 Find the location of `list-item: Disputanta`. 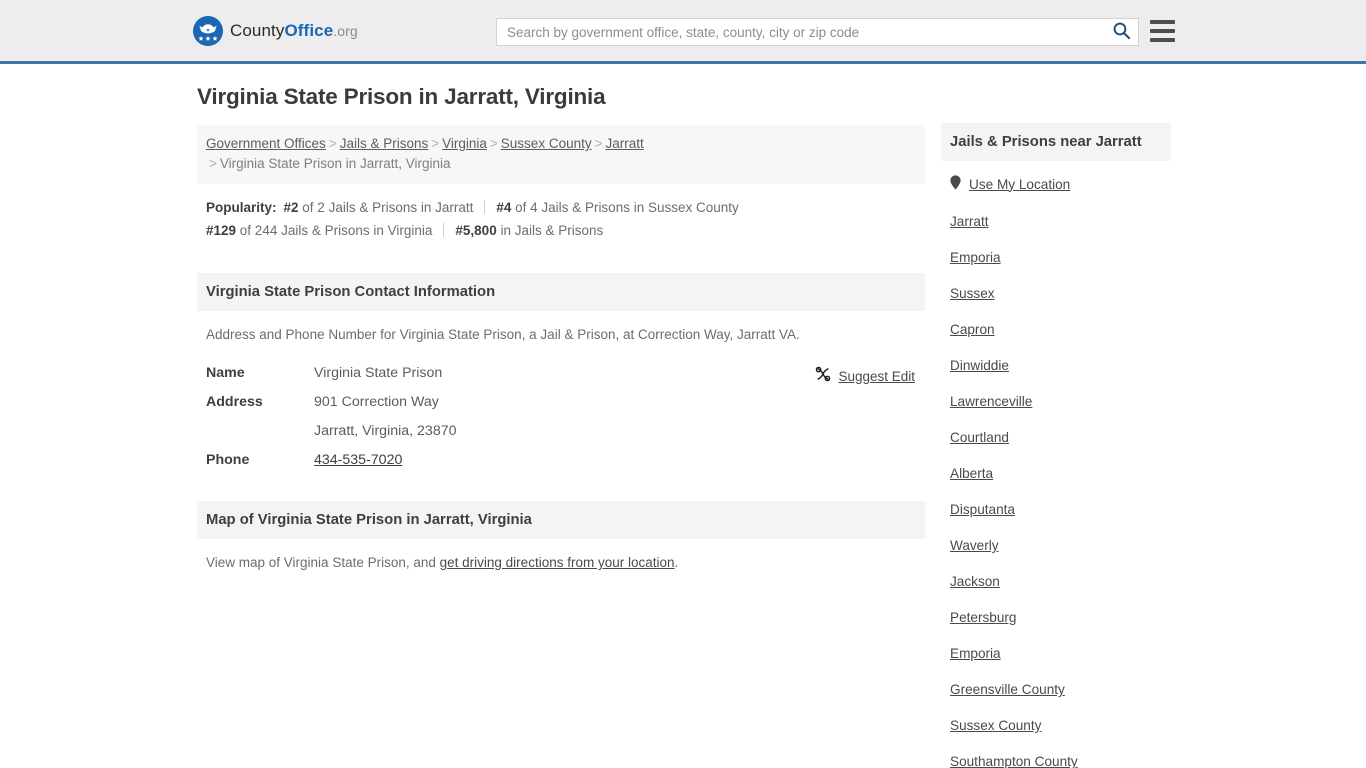

list-item: Disputanta is located at coordinates (1056, 509).